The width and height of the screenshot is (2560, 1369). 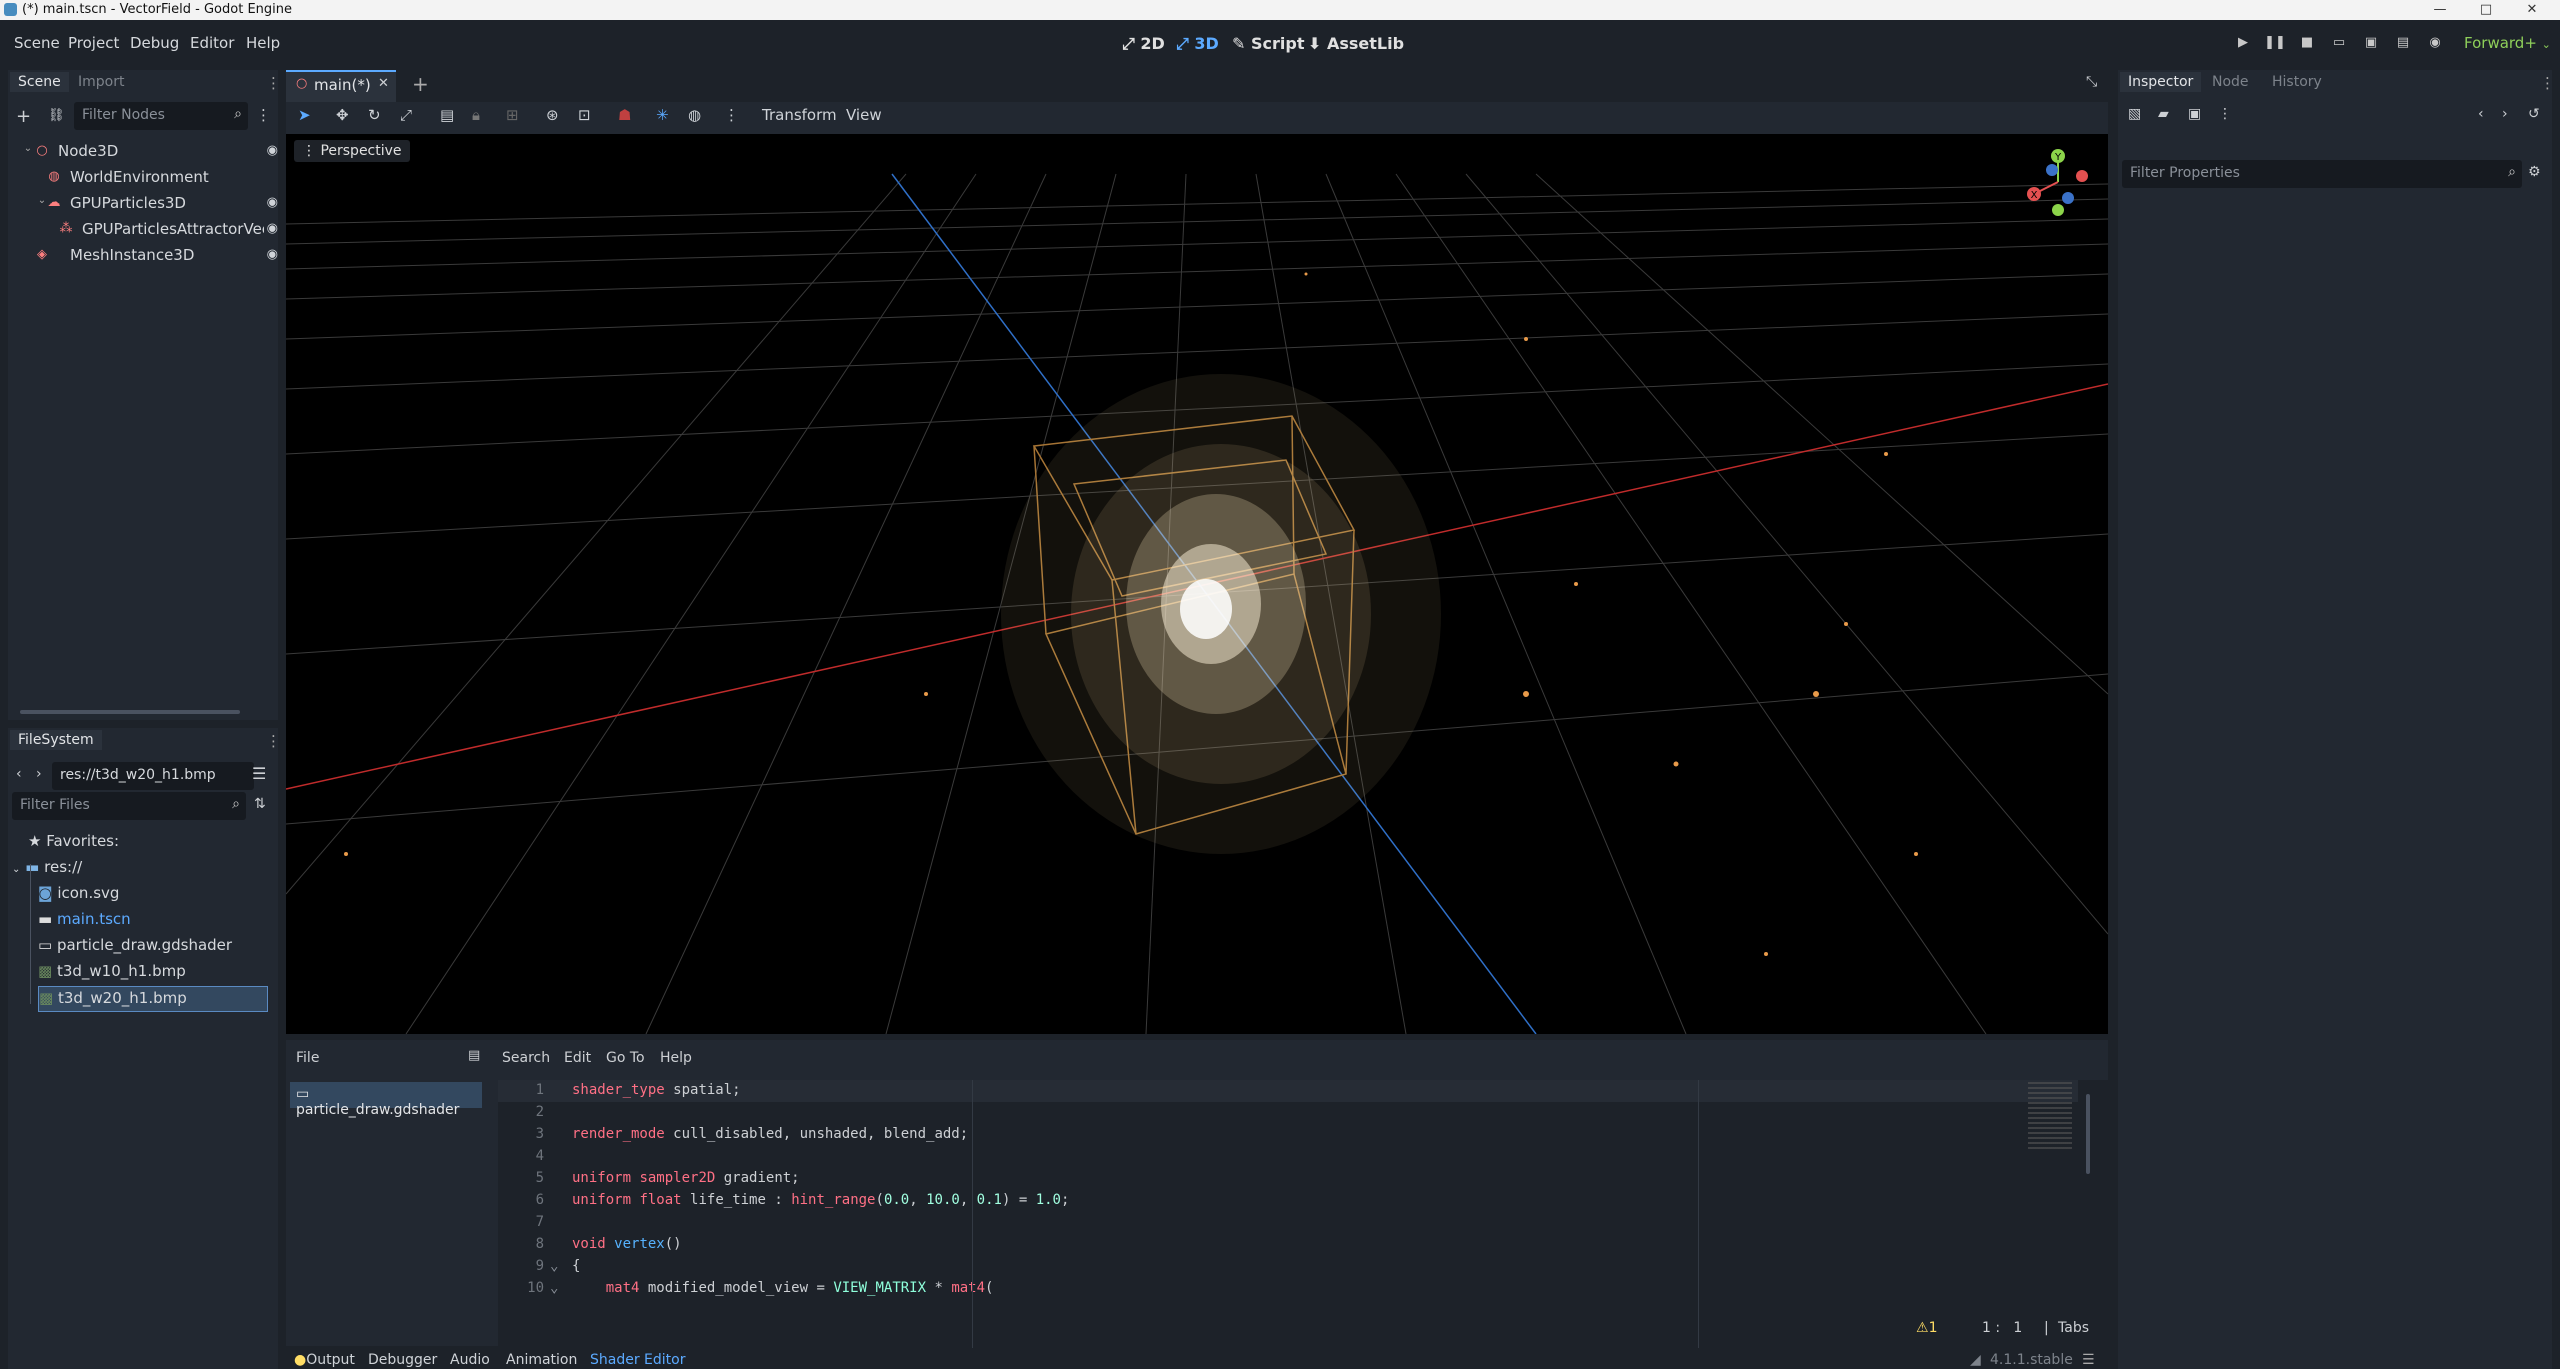 I want to click on tree-item-attractor-vectorfield: ⁂ GPUParticlesAttractorVectorField3D ◉, so click(x=149, y=231).